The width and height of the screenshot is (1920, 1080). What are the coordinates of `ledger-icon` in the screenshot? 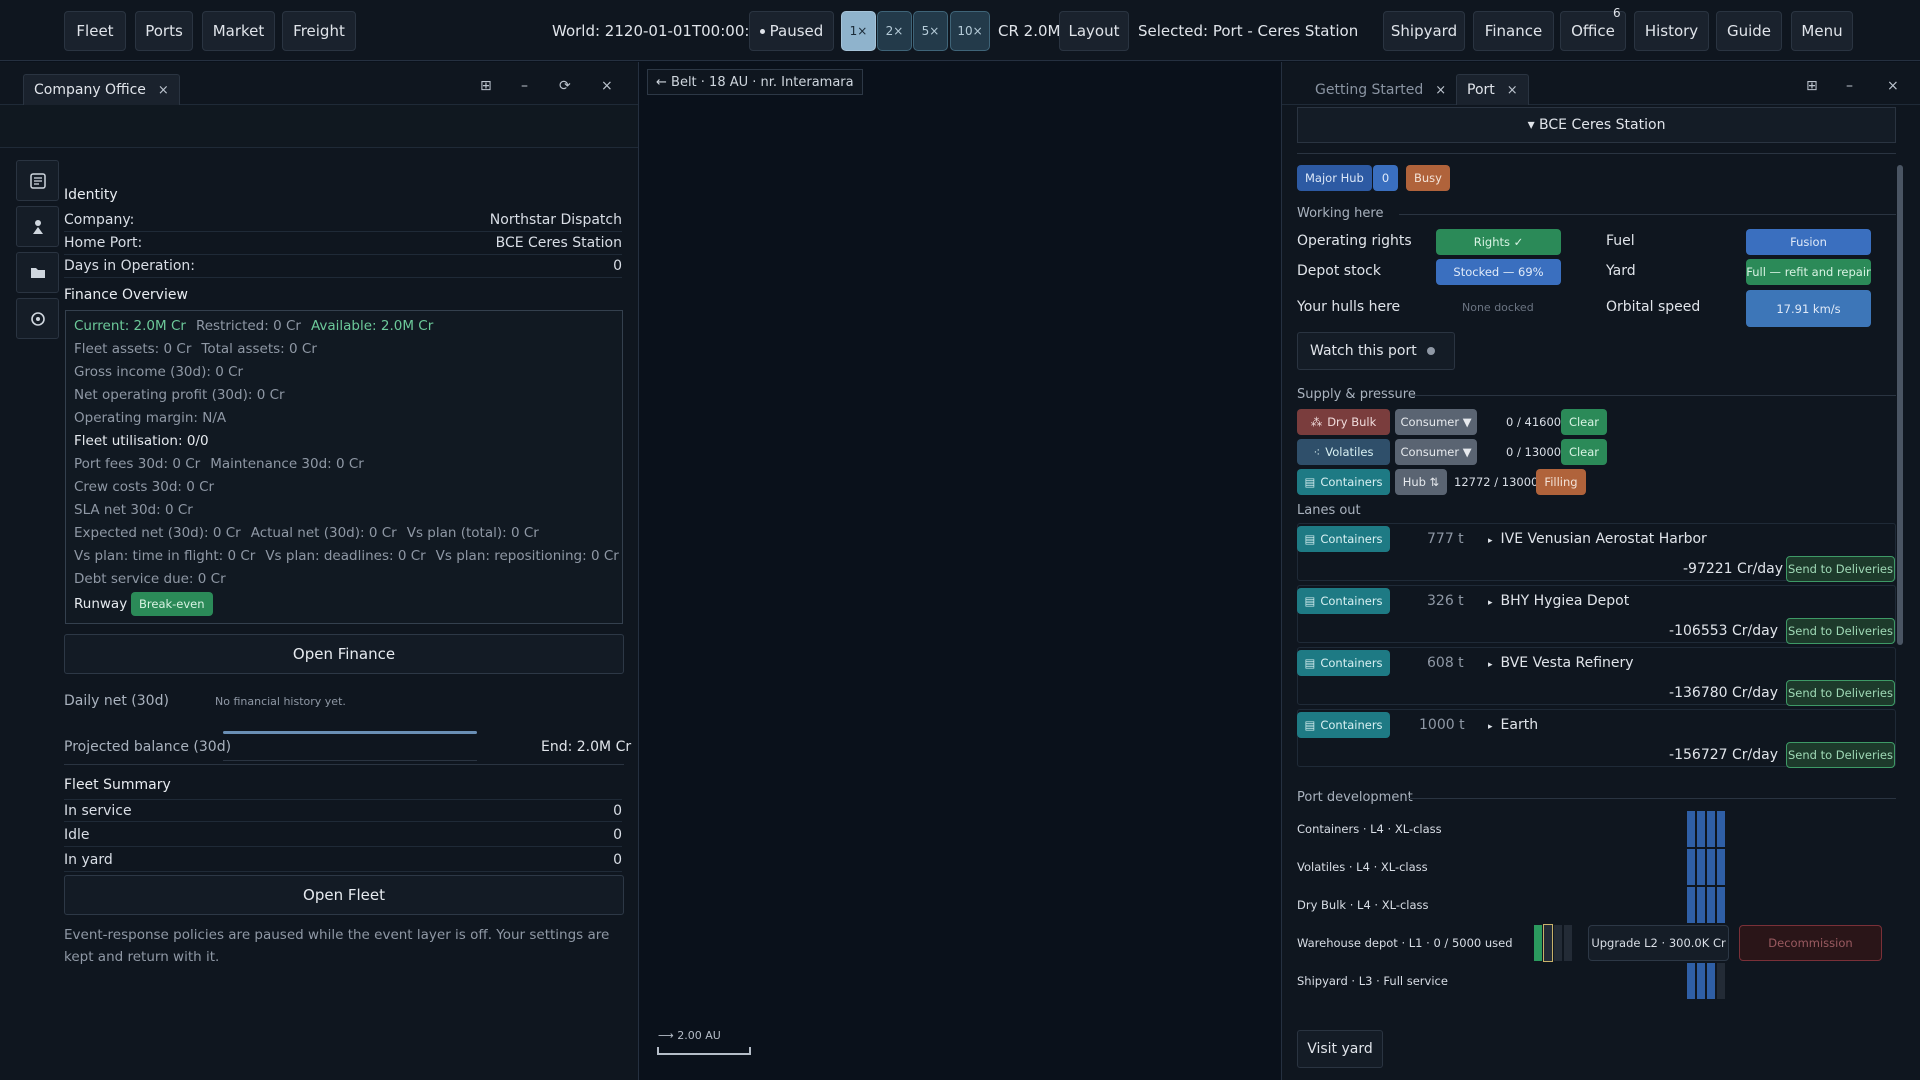 It's located at (37, 180).